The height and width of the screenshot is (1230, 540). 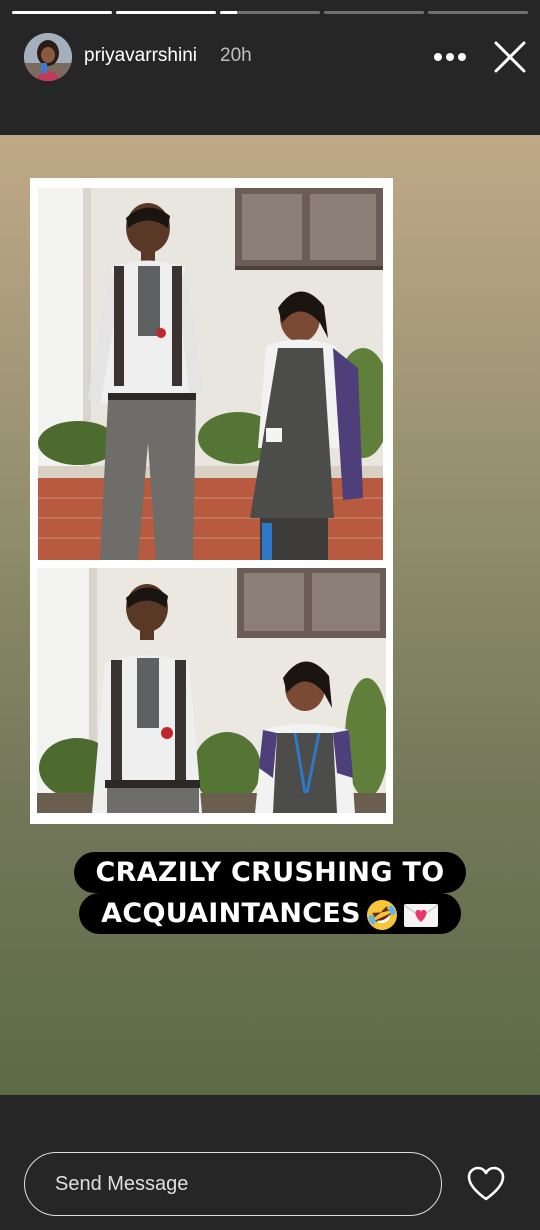 I want to click on love-letter-emoji, so click(x=421, y=915).